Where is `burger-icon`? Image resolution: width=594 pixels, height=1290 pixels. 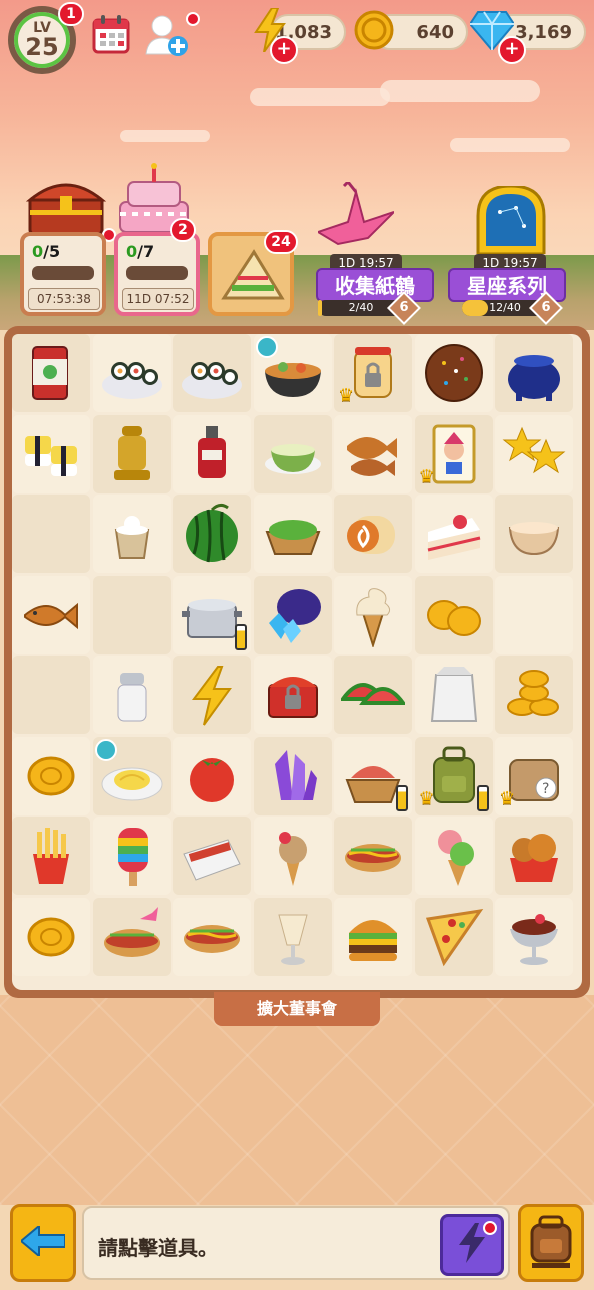
burger-icon is located at coordinates (373, 937).